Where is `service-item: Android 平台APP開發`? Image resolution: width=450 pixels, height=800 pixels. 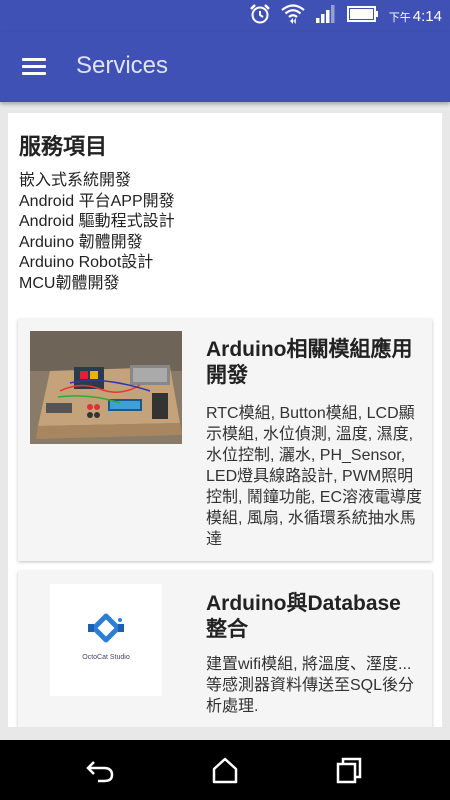
service-item: Android 平台APP開發 is located at coordinates (97, 201).